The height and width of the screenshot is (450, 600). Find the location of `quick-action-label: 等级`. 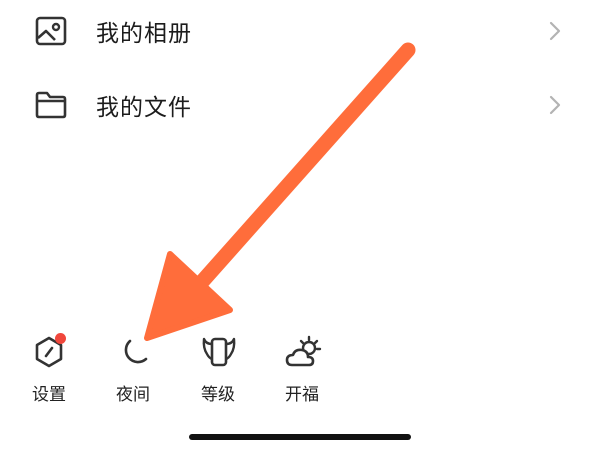

quick-action-label: 等级 is located at coordinates (218, 395).